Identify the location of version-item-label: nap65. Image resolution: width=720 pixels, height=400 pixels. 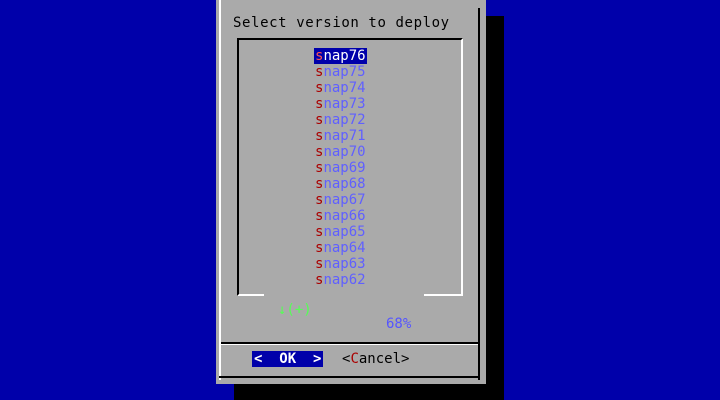
(344, 232).